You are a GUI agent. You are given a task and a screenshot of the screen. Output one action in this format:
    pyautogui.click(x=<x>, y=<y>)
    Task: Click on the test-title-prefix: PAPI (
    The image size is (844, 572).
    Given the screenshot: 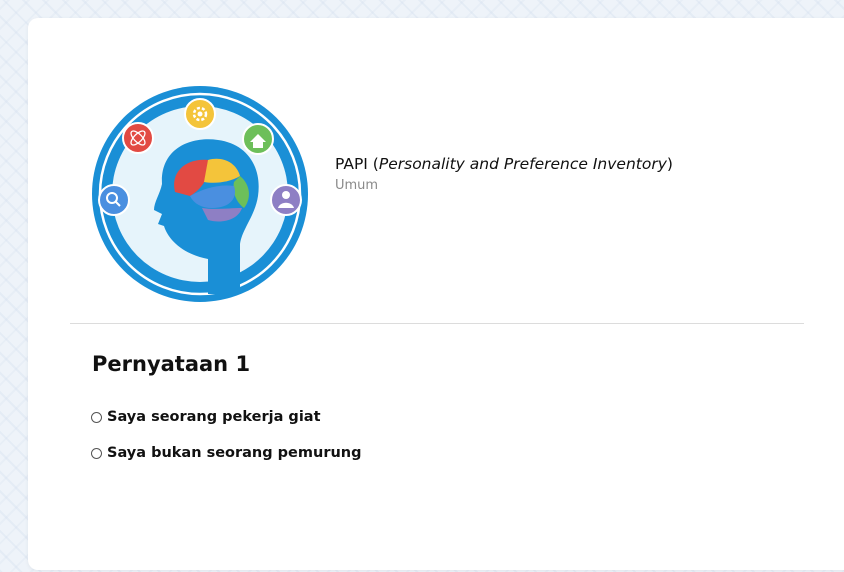 What is the action you would take?
    pyautogui.click(x=357, y=164)
    